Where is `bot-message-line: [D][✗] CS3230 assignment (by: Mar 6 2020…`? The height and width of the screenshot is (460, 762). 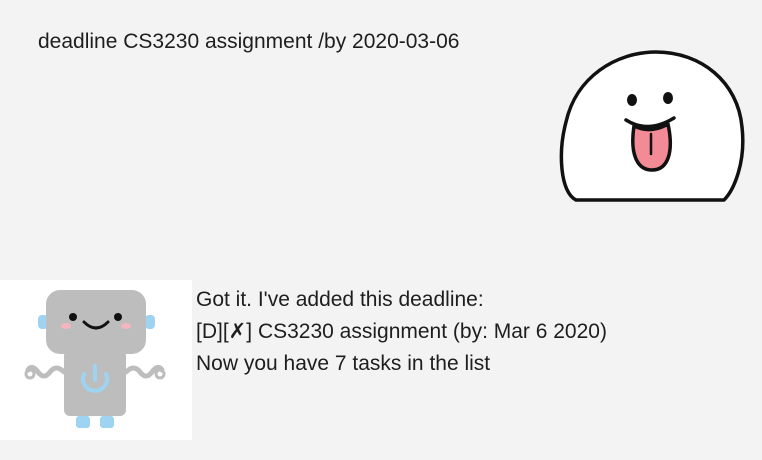 bot-message-line: [D][✗] CS3230 assignment (by: Mar 6 2020… is located at coordinates (401, 332).